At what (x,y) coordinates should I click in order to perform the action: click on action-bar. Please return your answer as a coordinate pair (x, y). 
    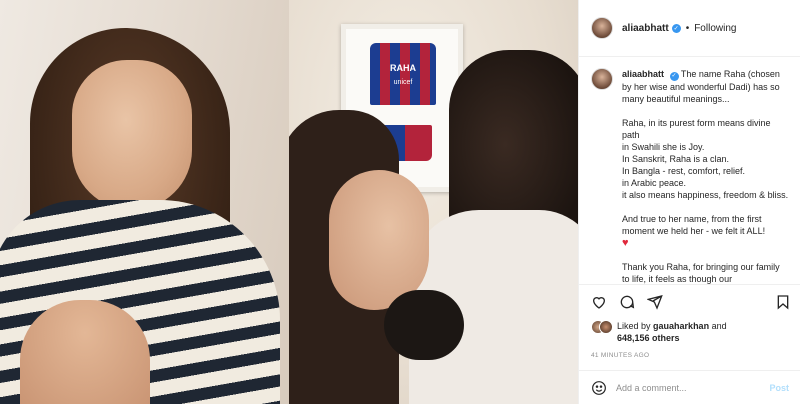
    Looking at the image, I should click on (691, 302).